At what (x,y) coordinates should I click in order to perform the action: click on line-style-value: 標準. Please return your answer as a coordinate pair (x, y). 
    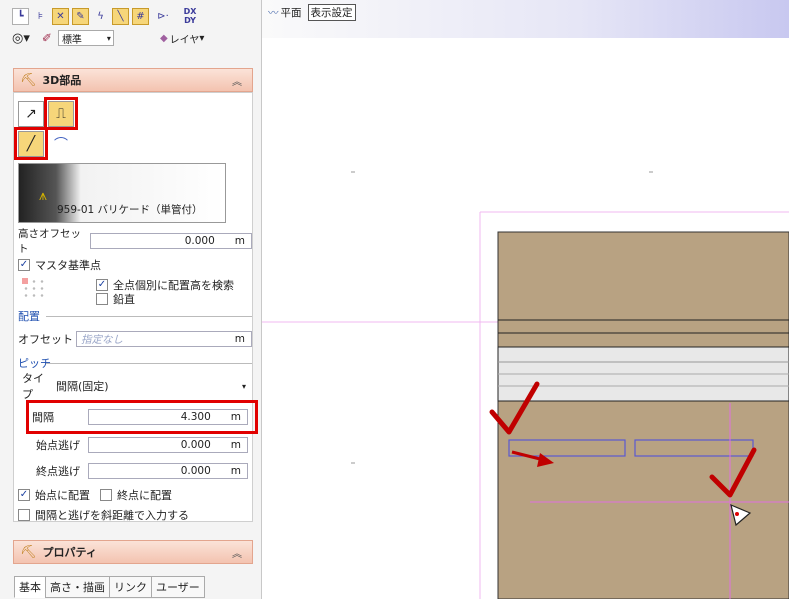
    Looking at the image, I should click on (71, 40).